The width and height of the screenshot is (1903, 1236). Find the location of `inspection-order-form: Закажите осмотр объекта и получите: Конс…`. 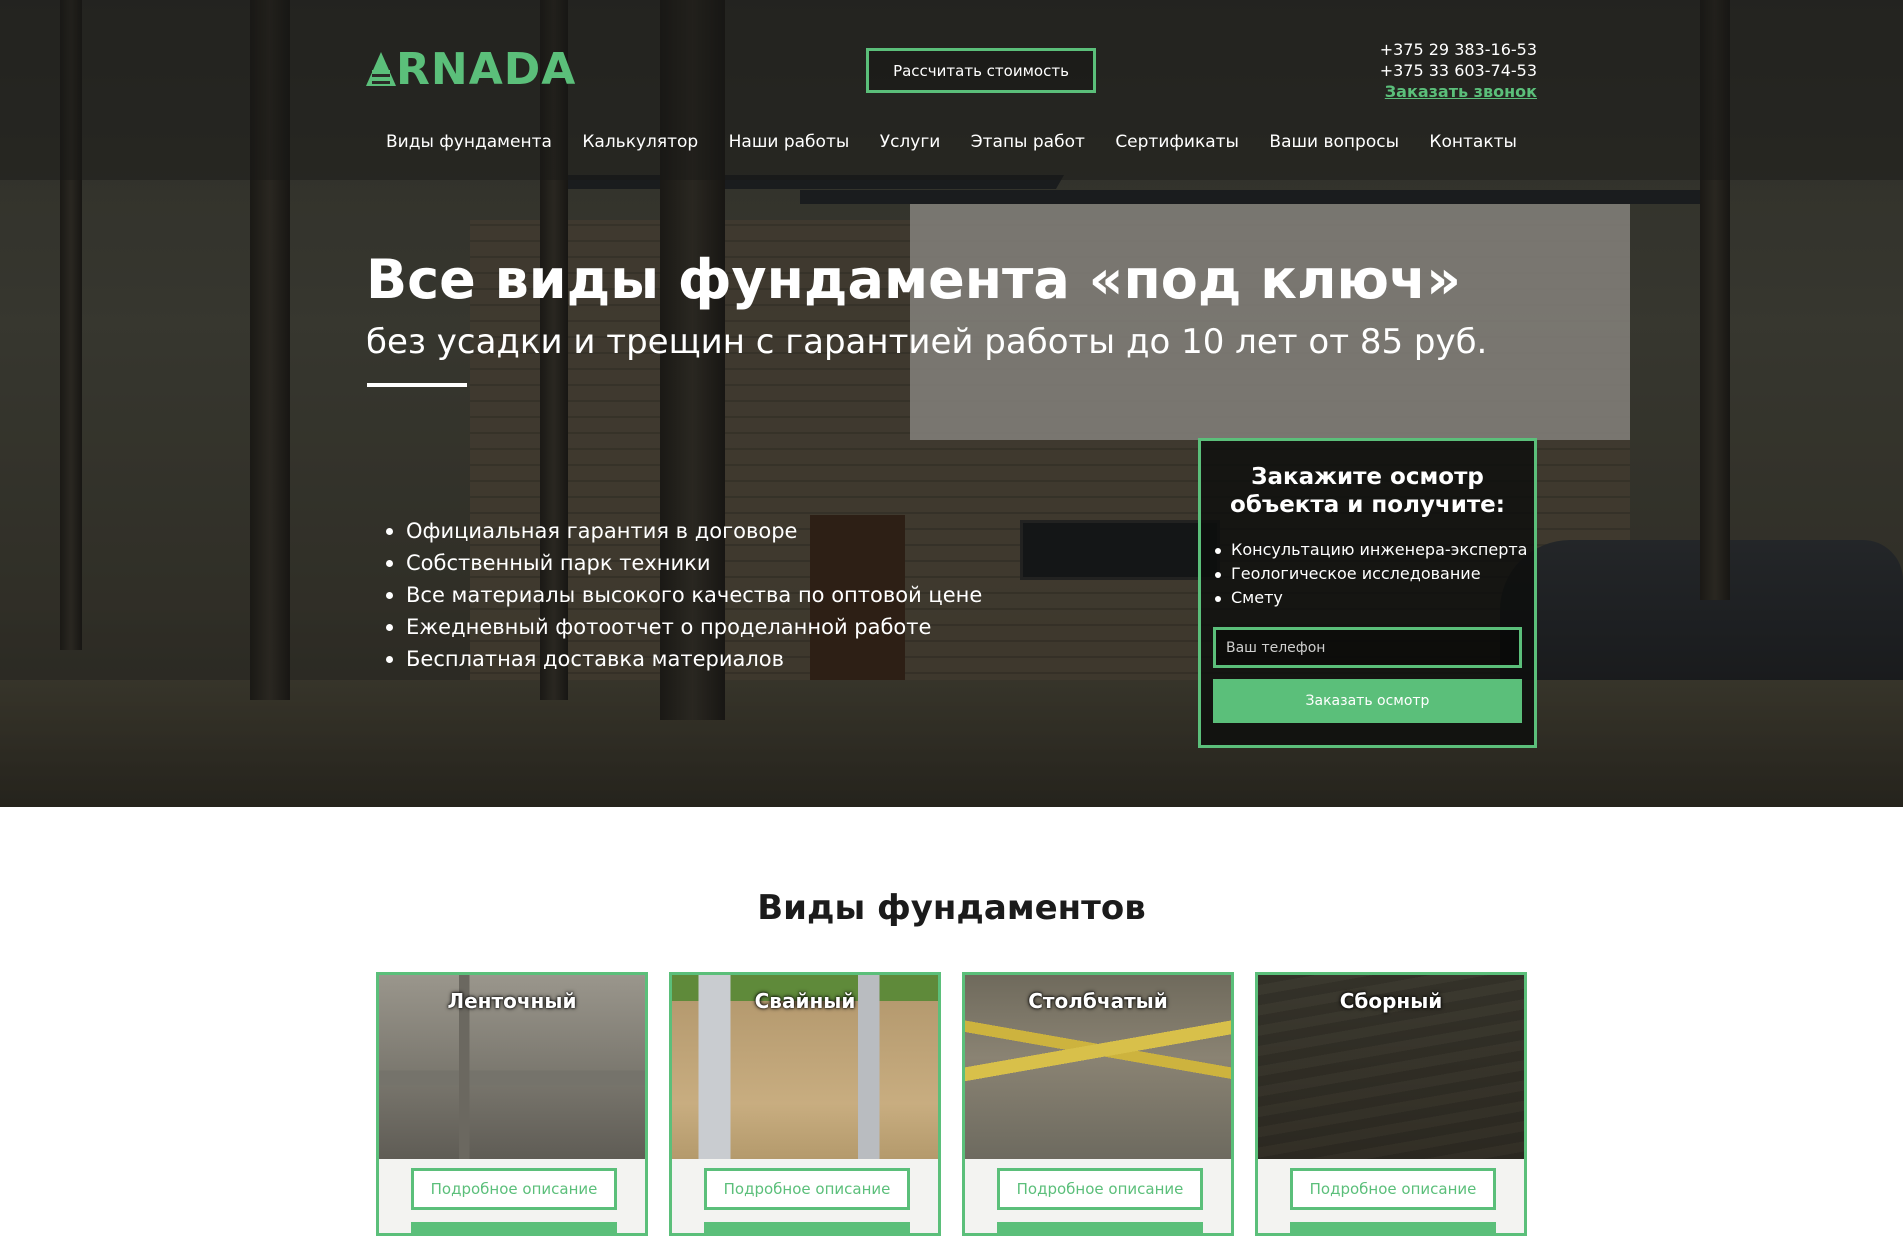

inspection-order-form: Закажите осмотр объекта и получите: Конс… is located at coordinates (1367, 593).